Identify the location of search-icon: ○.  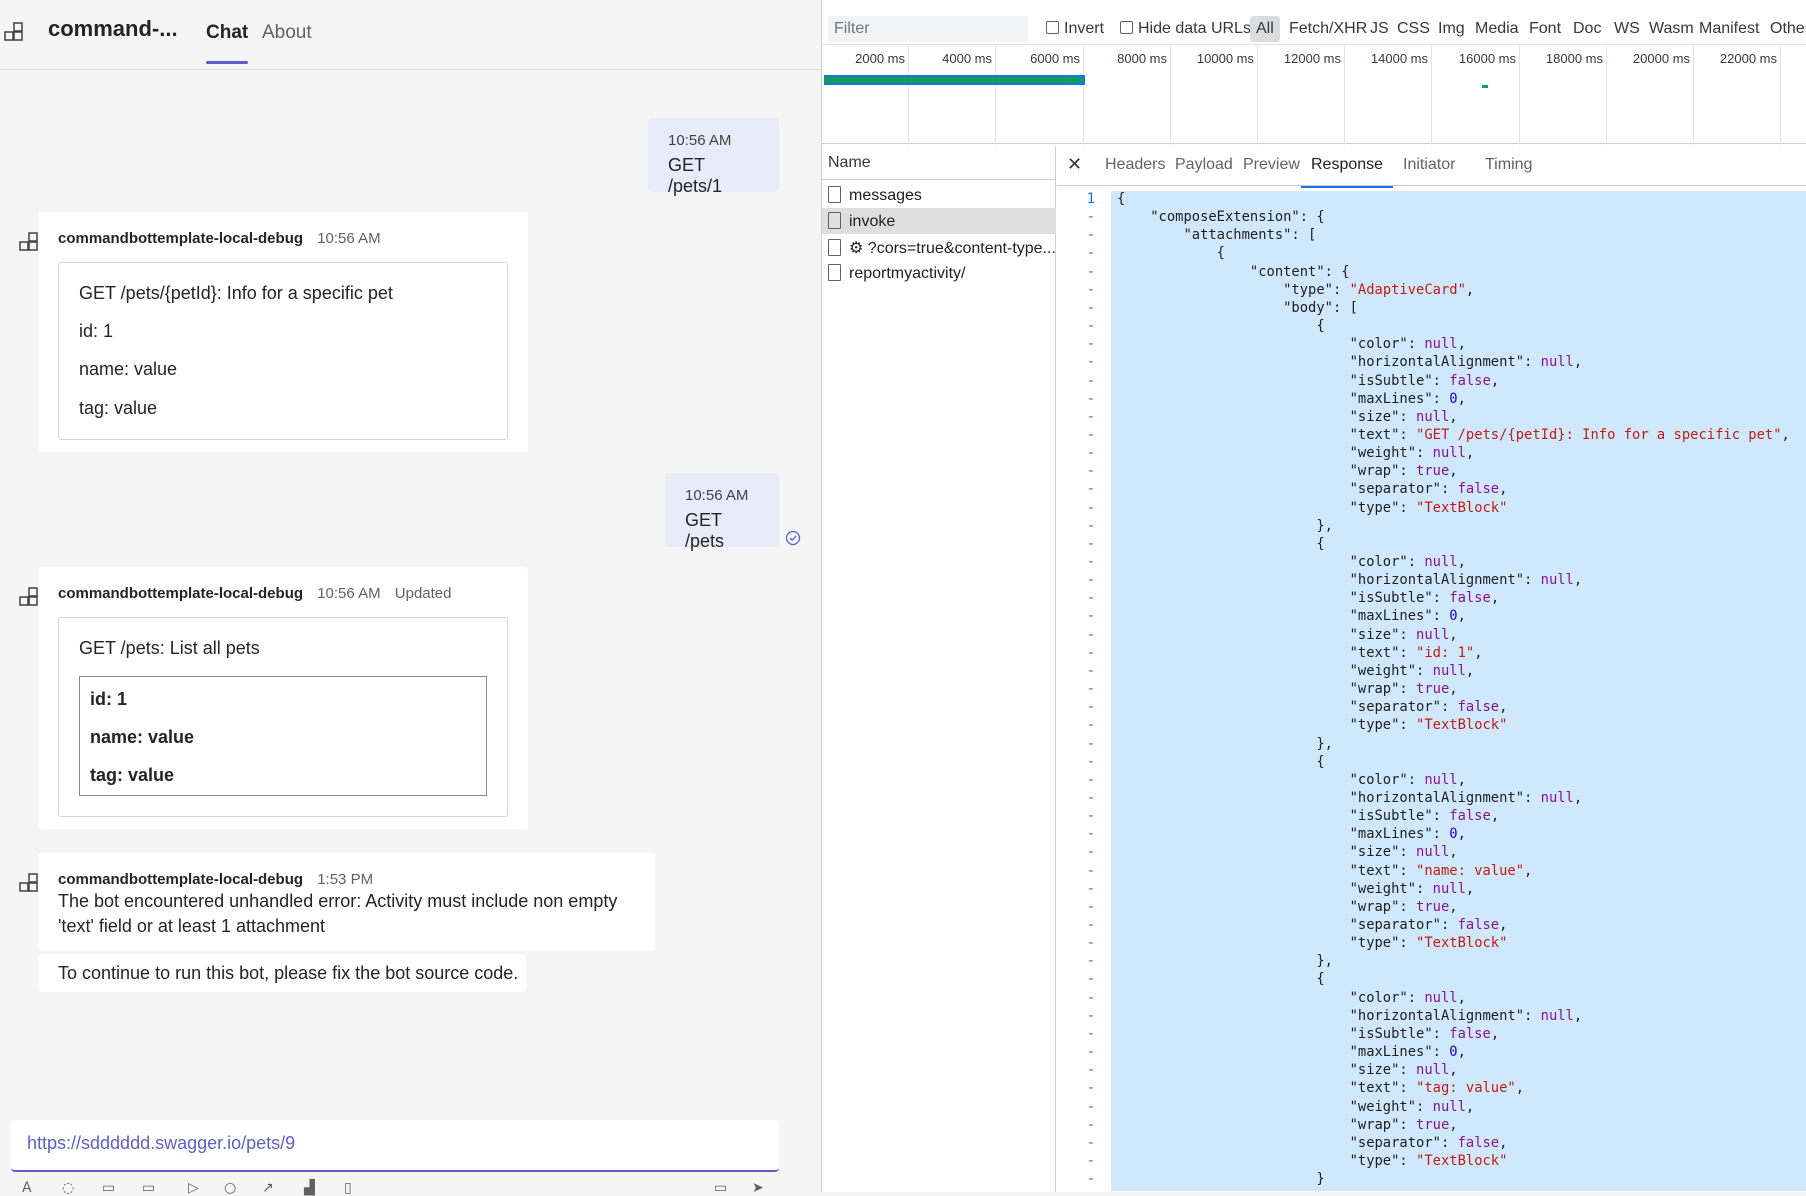
(233, 1188).